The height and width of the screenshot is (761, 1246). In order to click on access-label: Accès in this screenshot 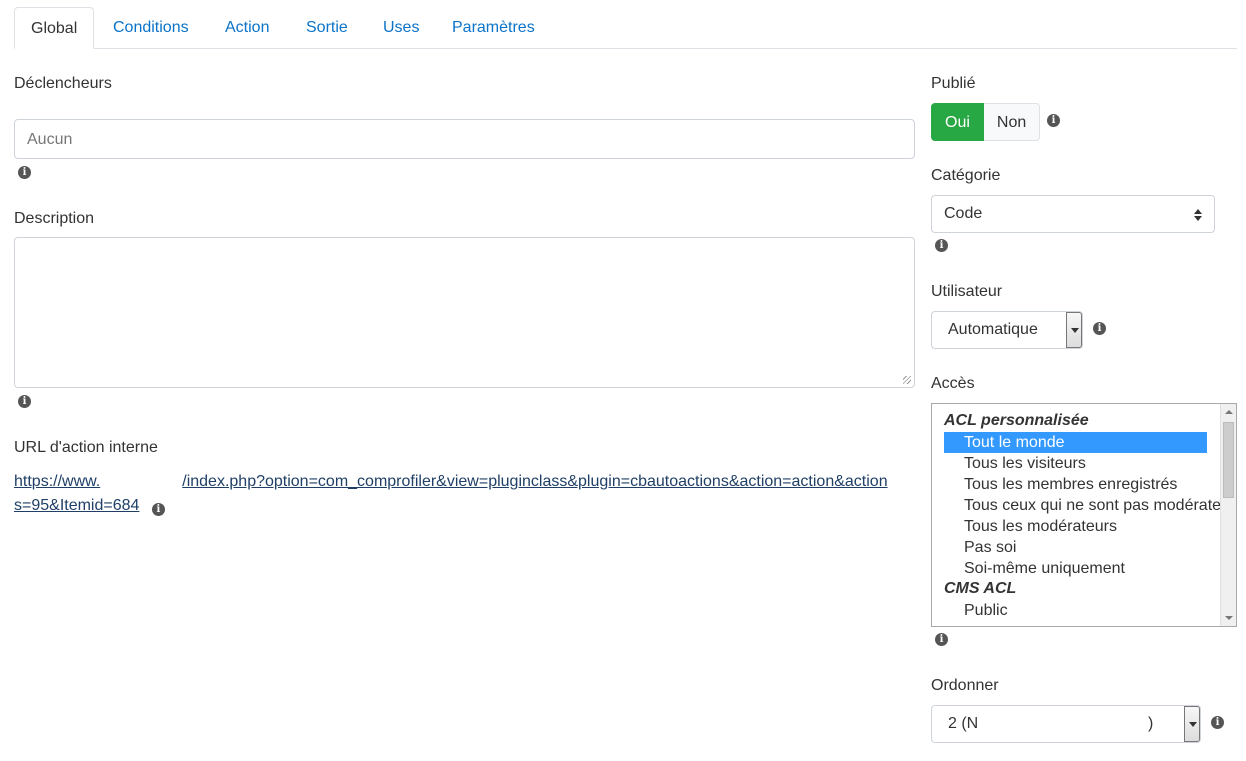, I will do `click(953, 383)`.